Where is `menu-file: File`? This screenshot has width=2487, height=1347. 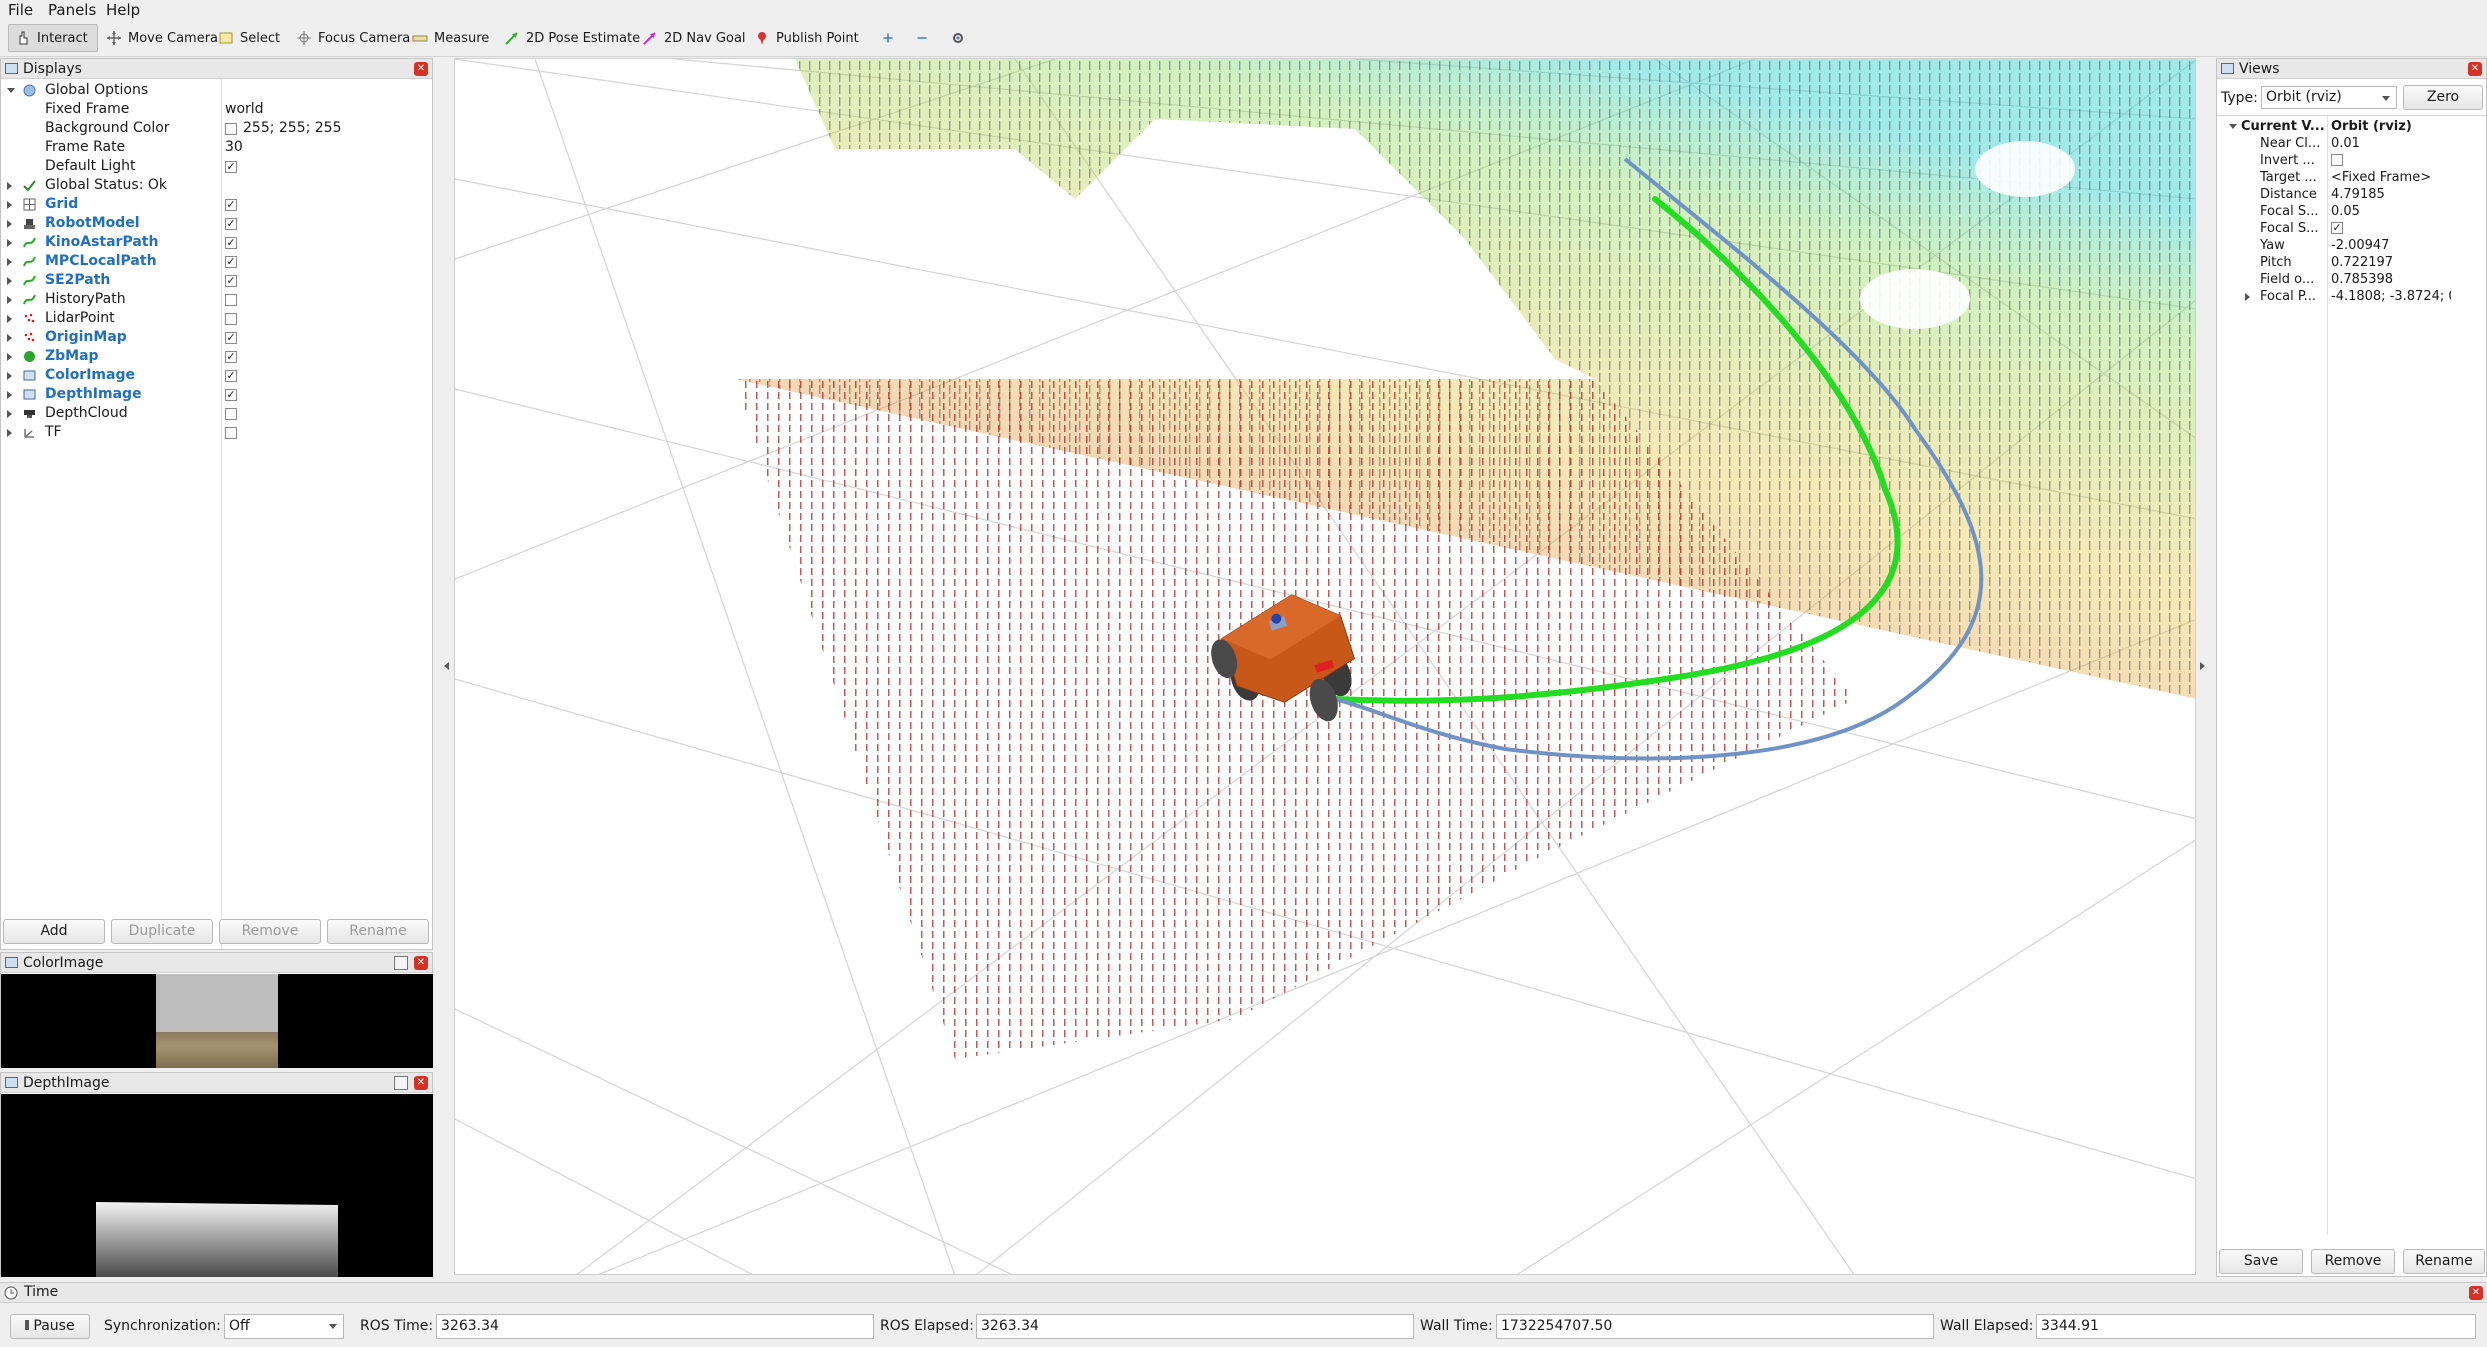
menu-file: File is located at coordinates (20, 10).